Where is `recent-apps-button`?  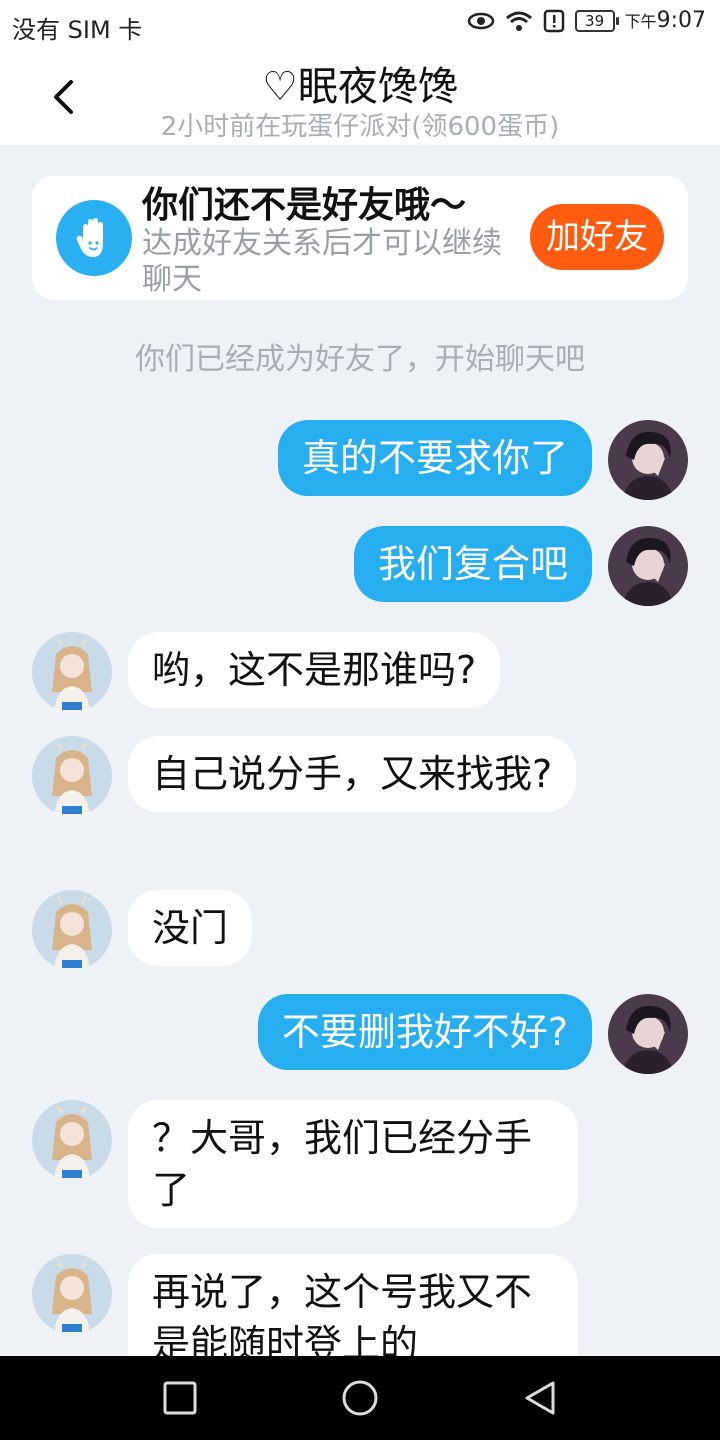
recent-apps-button is located at coordinates (180, 1398).